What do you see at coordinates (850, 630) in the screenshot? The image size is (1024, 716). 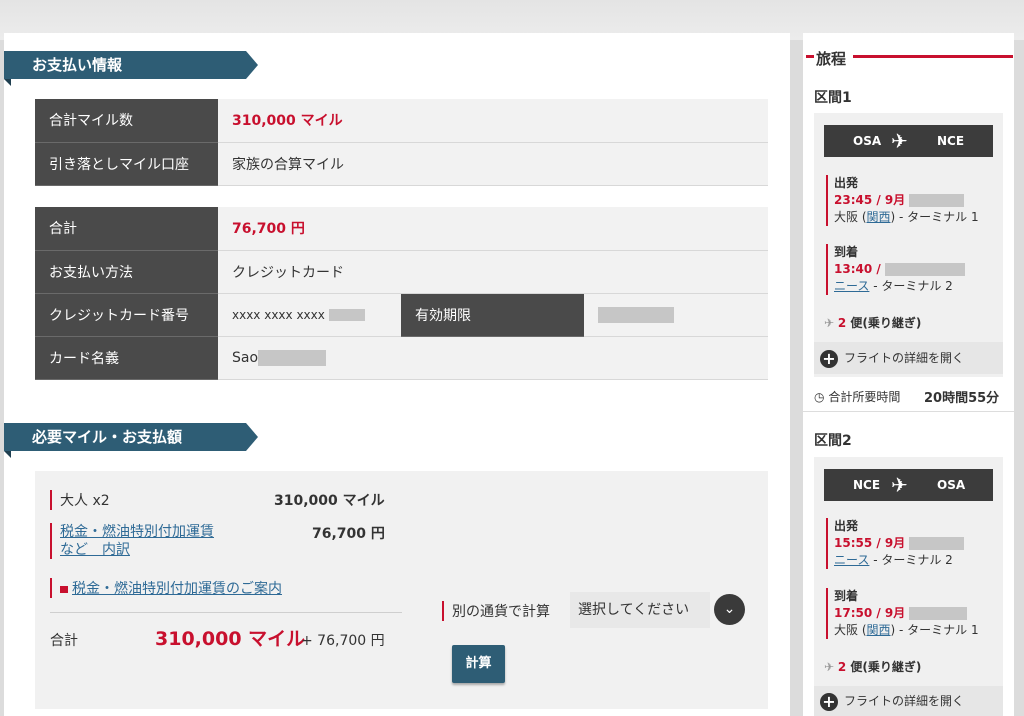 I see `arrival-city: 大阪 (` at bounding box center [850, 630].